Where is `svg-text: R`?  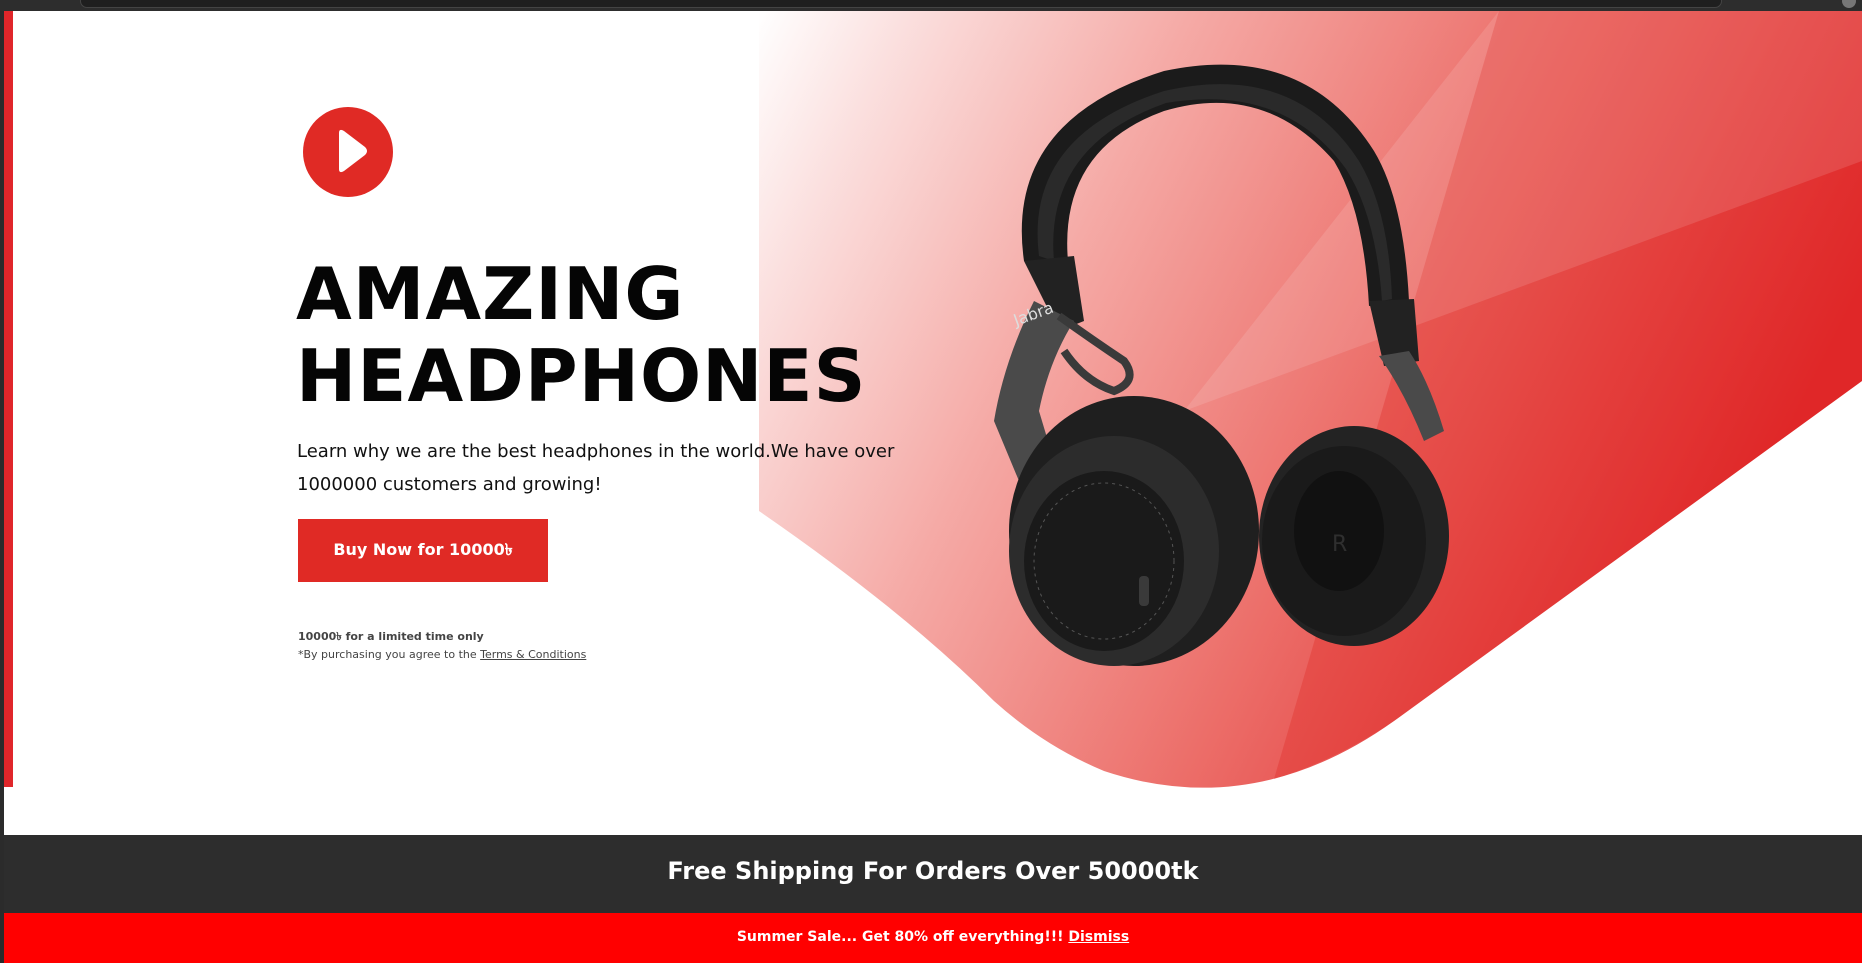
svg-text: R is located at coordinates (1339, 544).